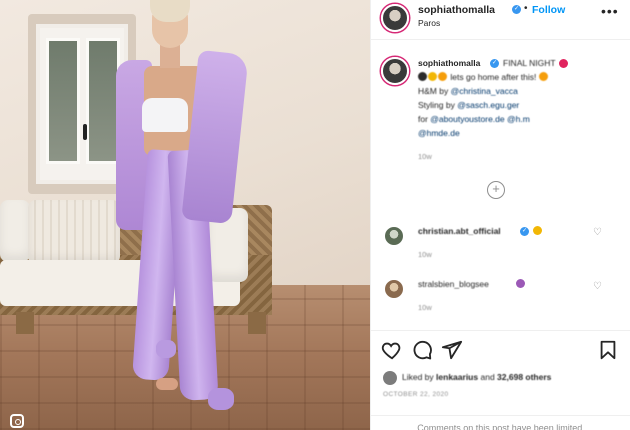 The image size is (630, 430). What do you see at coordinates (85, 132) in the screenshot?
I see `window-handle` at bounding box center [85, 132].